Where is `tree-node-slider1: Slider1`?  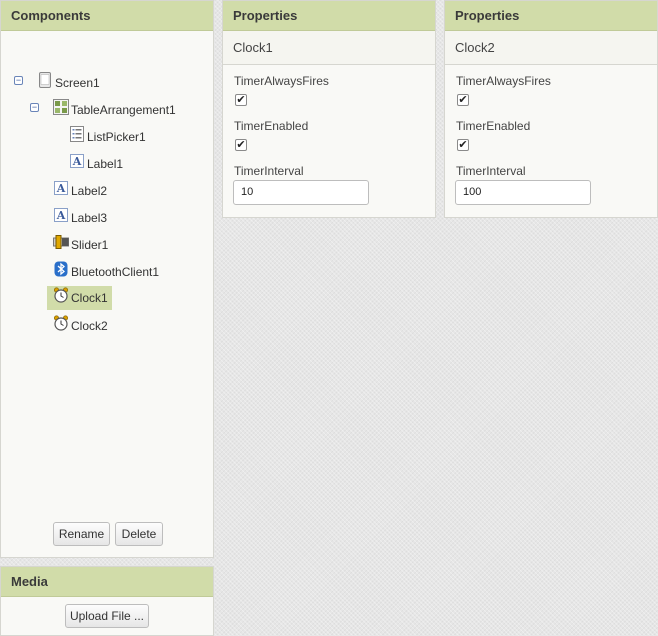 tree-node-slider1: Slider1 is located at coordinates (82, 245).